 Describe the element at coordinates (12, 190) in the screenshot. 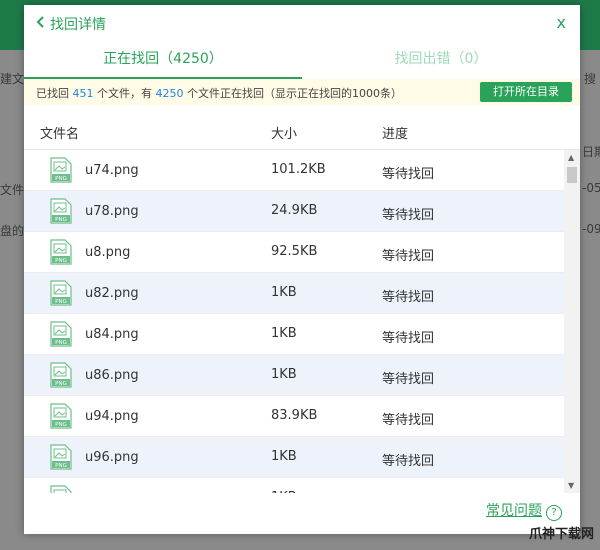

I see `background-left-text: 文件` at that location.